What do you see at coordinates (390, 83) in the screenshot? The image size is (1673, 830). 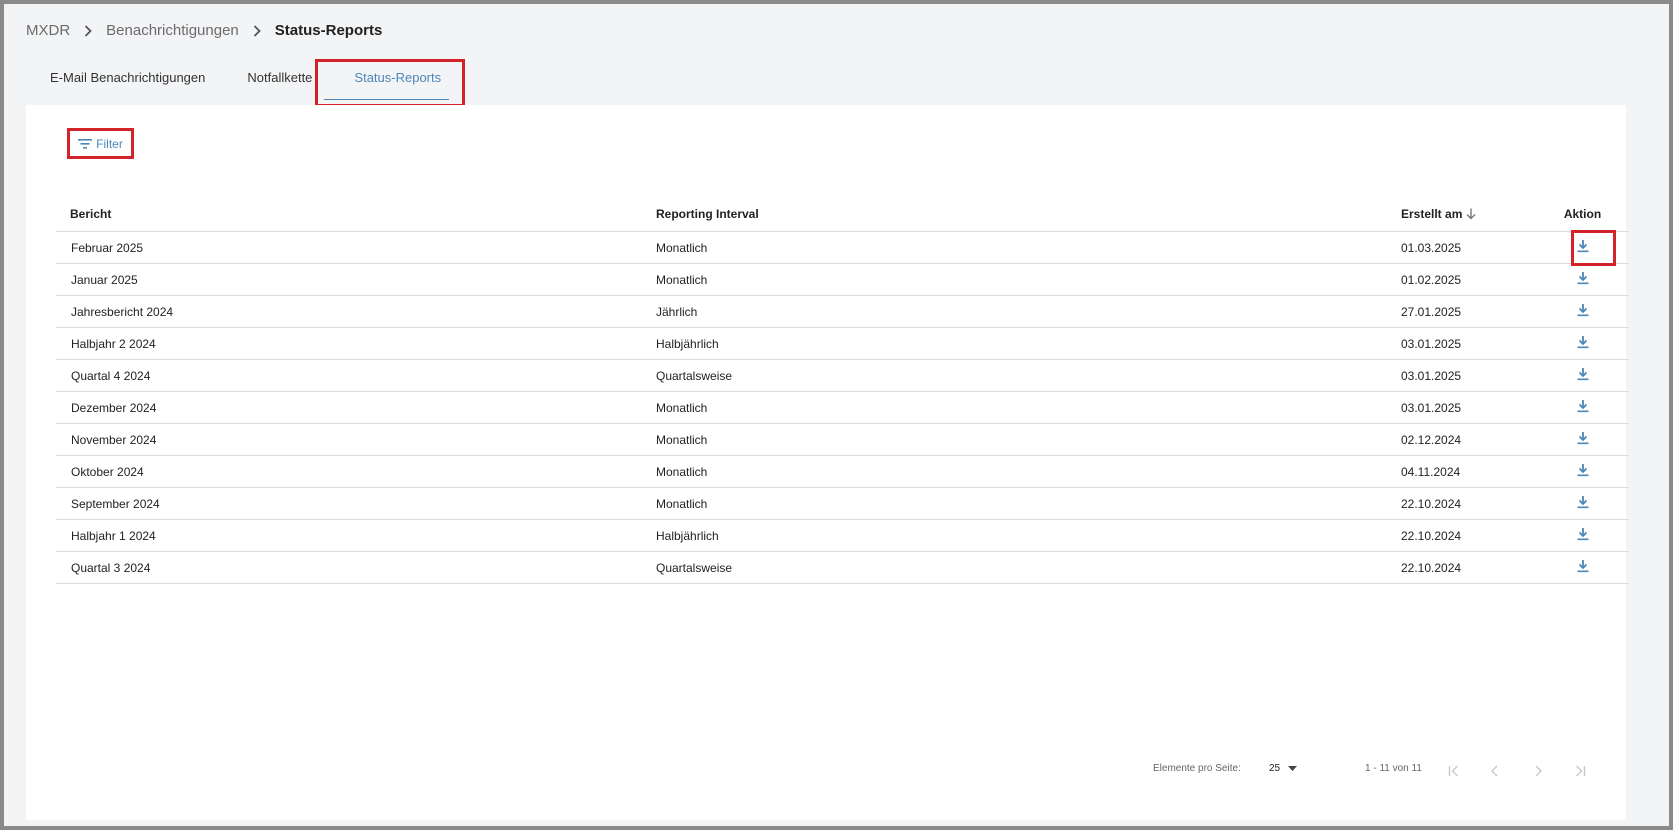 I see `tab-highlight-box` at bounding box center [390, 83].